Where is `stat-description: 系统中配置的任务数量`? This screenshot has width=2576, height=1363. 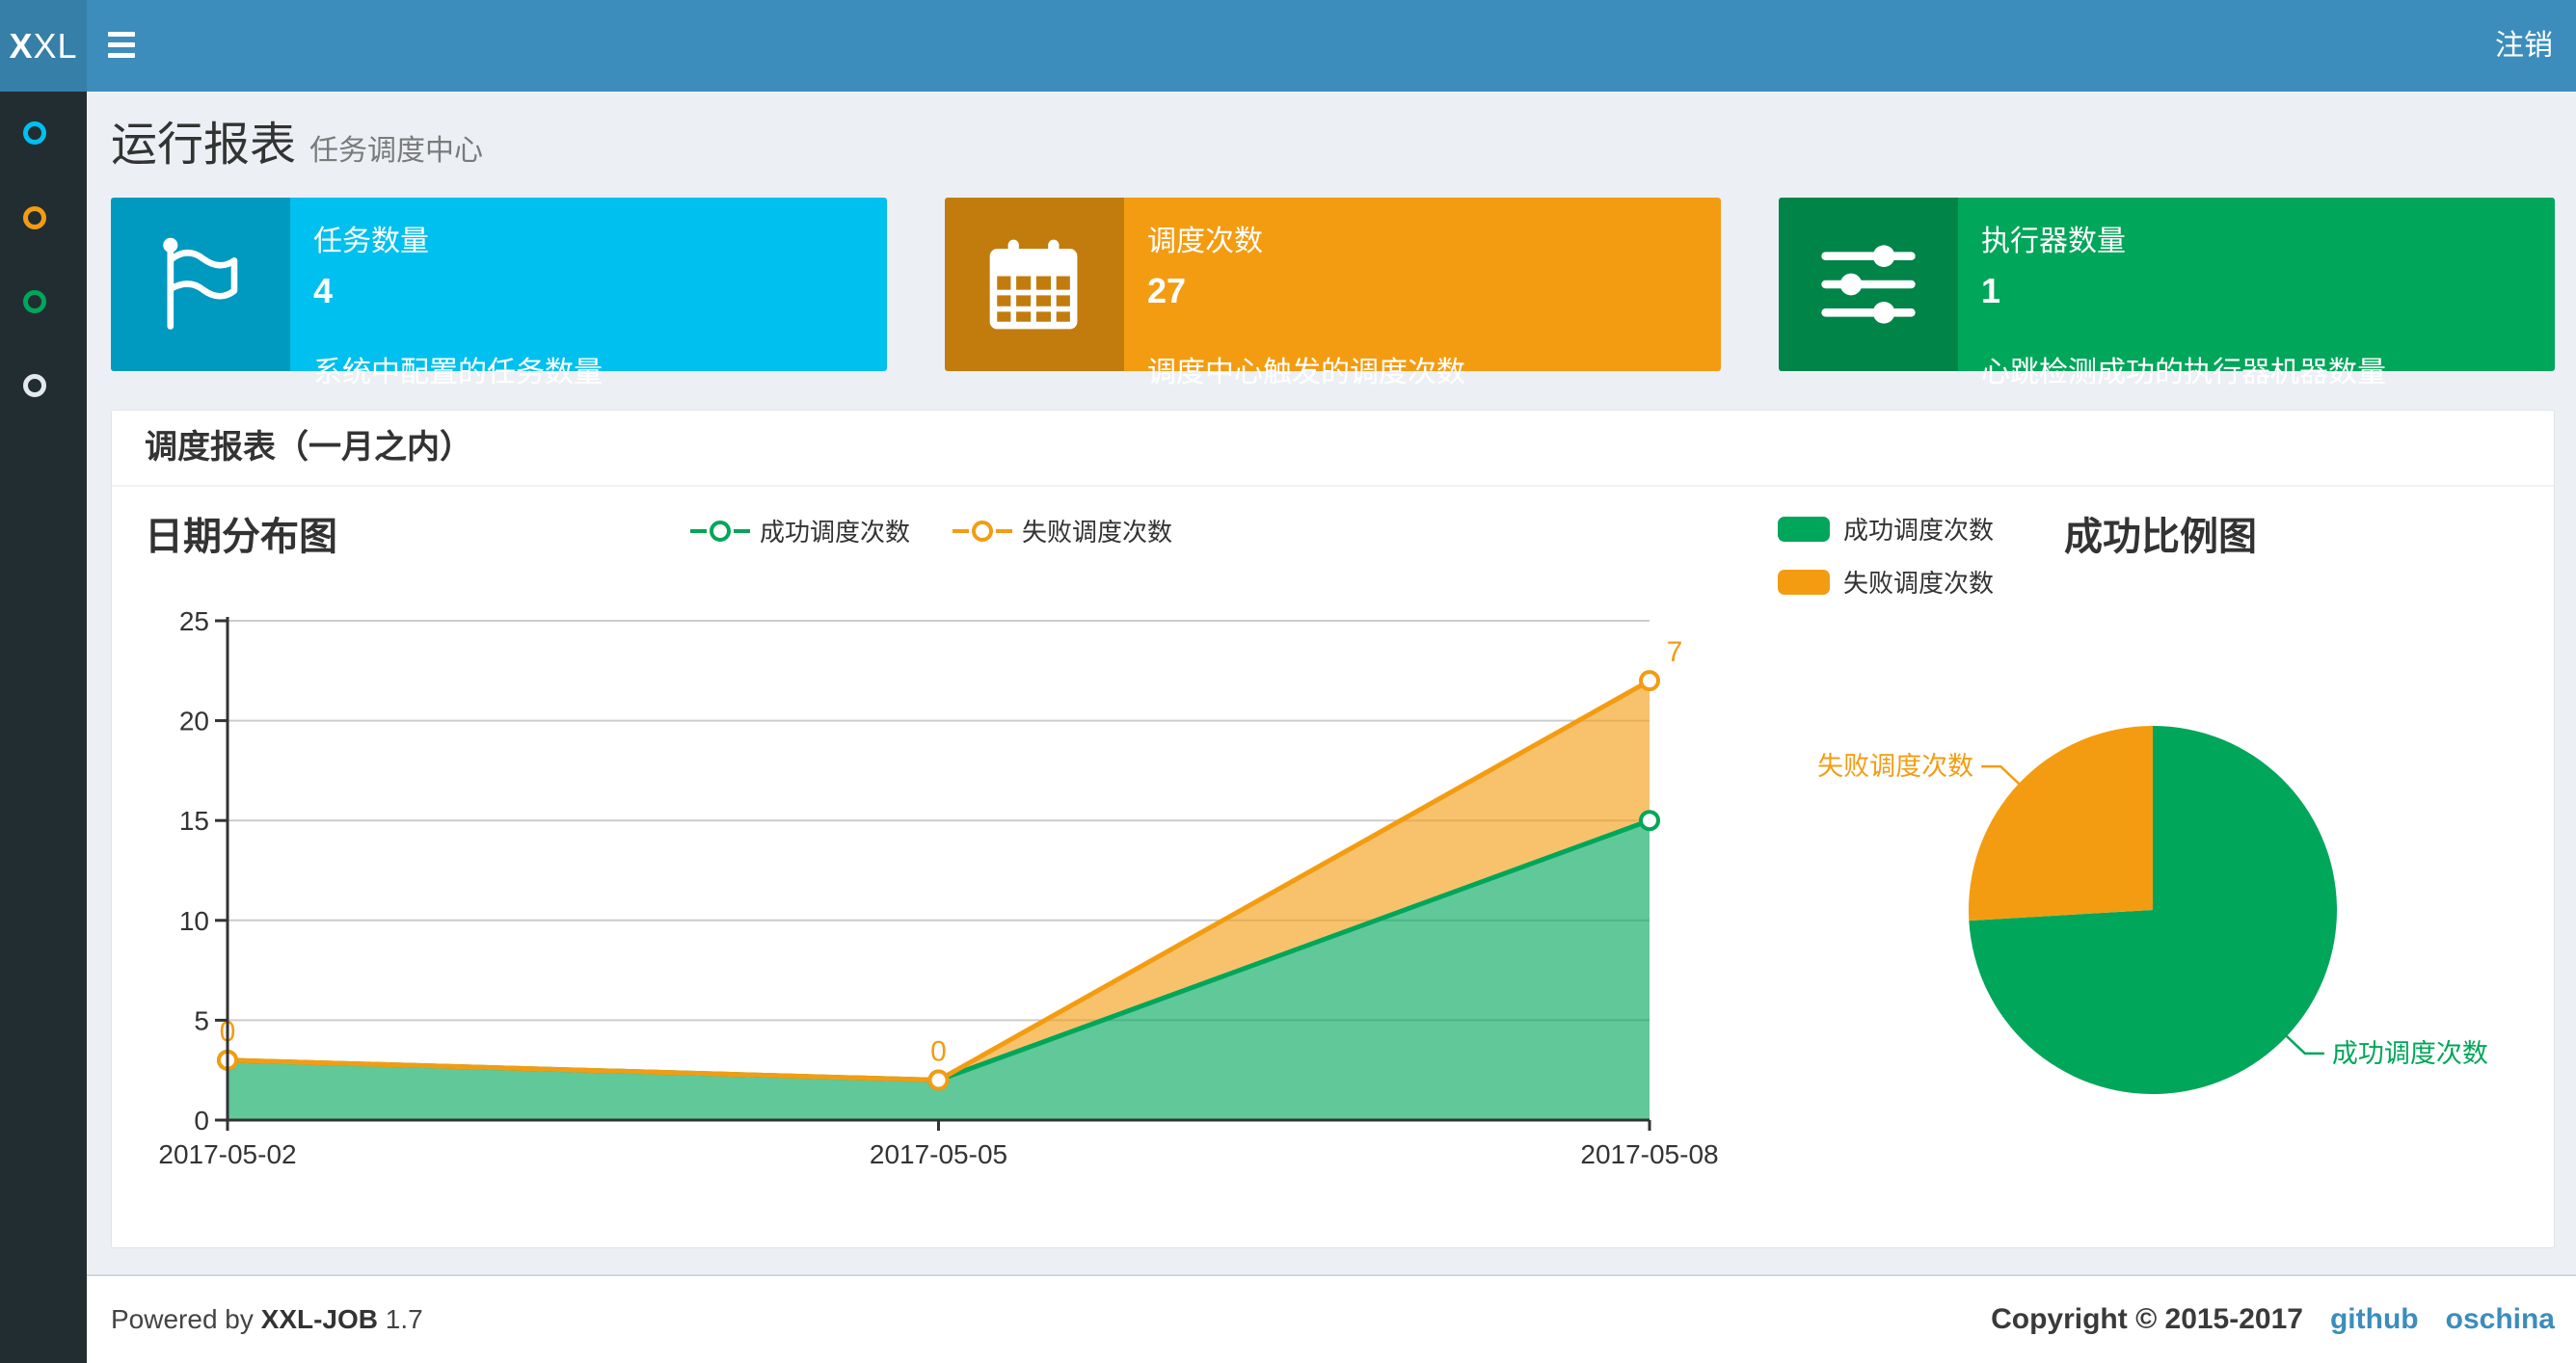
stat-description: 系统中配置的任务数量 is located at coordinates (458, 372).